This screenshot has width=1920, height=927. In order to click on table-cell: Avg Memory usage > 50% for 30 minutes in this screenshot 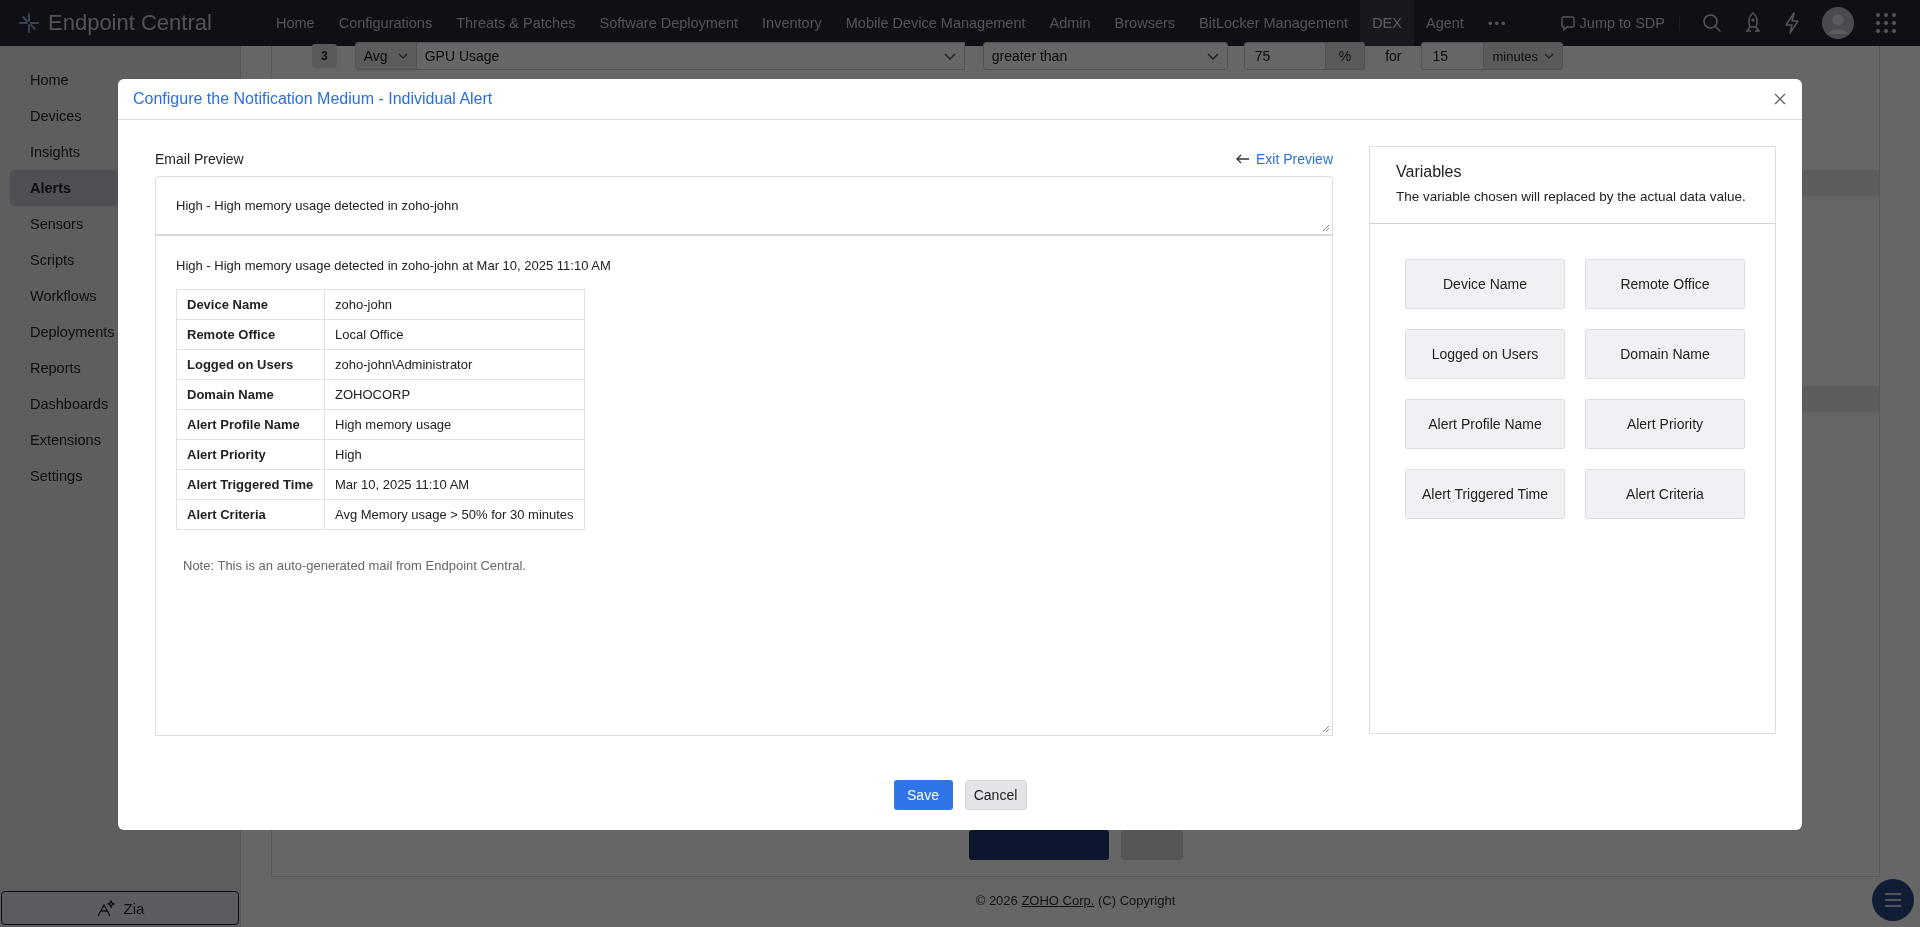, I will do `click(454, 514)`.